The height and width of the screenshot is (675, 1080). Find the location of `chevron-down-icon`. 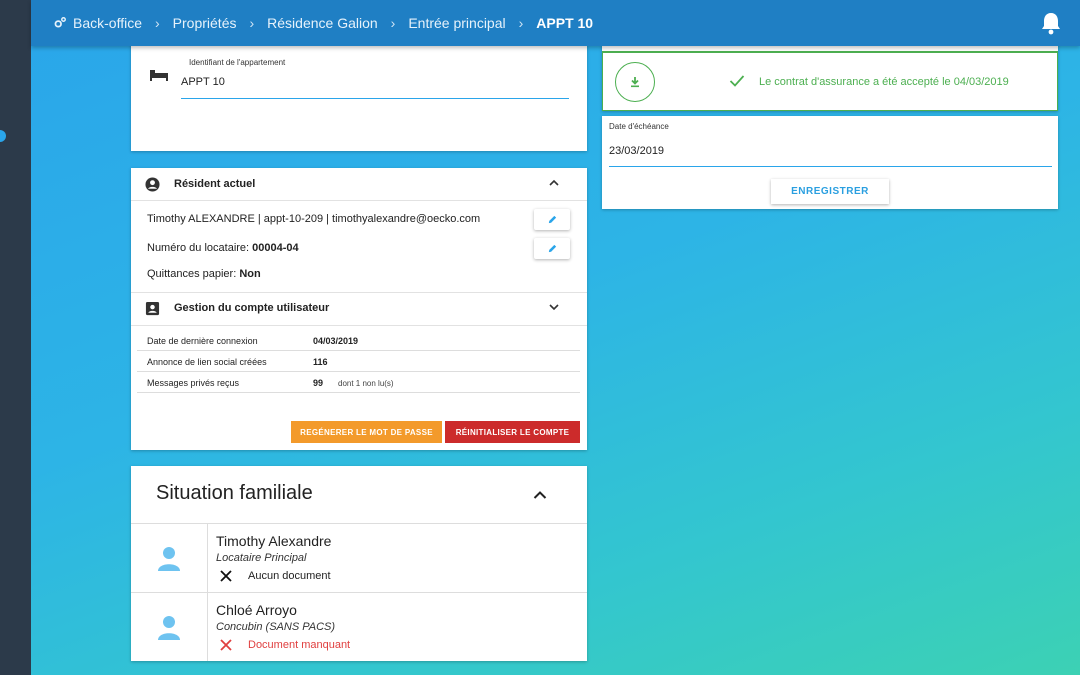

chevron-down-icon is located at coordinates (554, 307).